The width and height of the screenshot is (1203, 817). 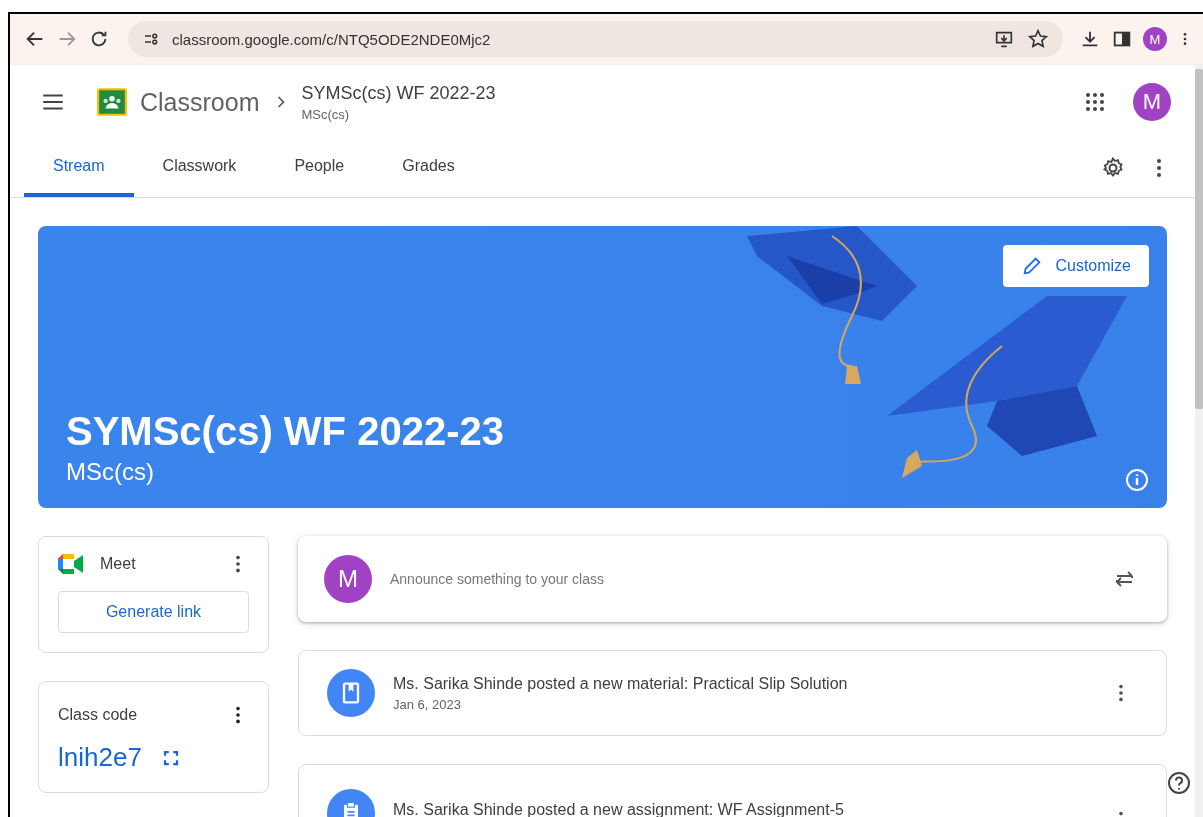 I want to click on tab: People, so click(x=319, y=168).